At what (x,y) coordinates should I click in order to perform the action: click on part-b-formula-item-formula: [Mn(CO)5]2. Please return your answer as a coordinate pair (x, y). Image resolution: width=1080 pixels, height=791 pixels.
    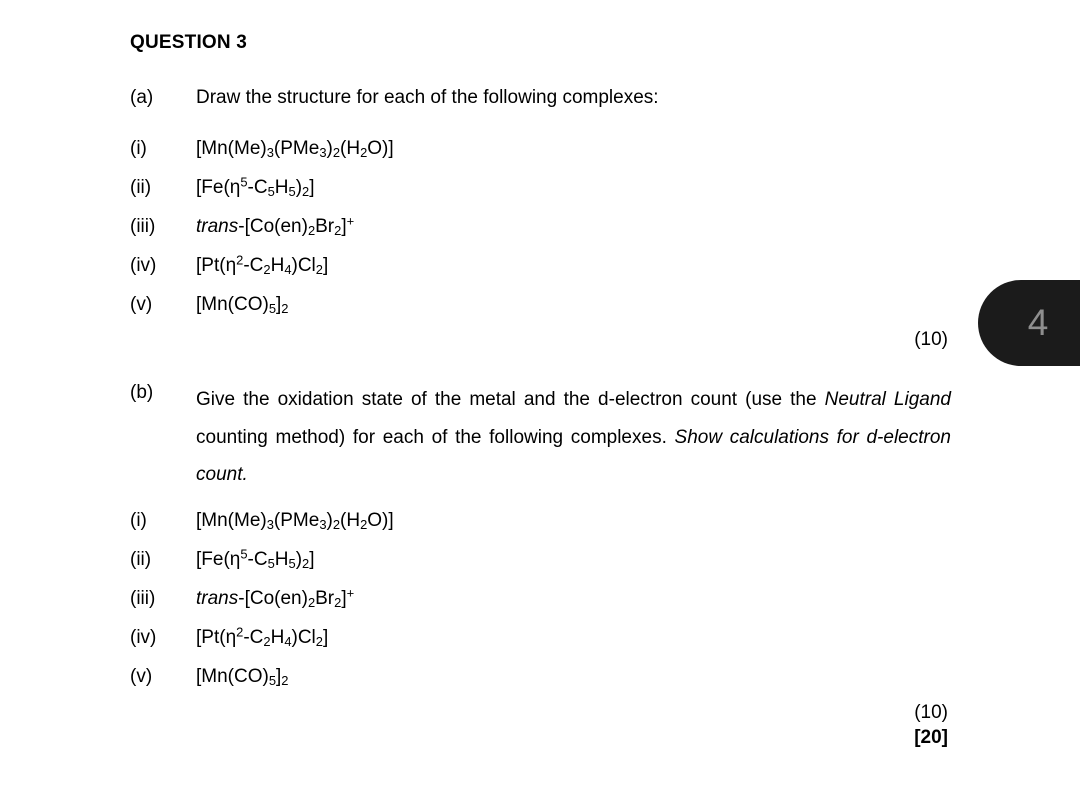
    Looking at the image, I should click on (242, 677).